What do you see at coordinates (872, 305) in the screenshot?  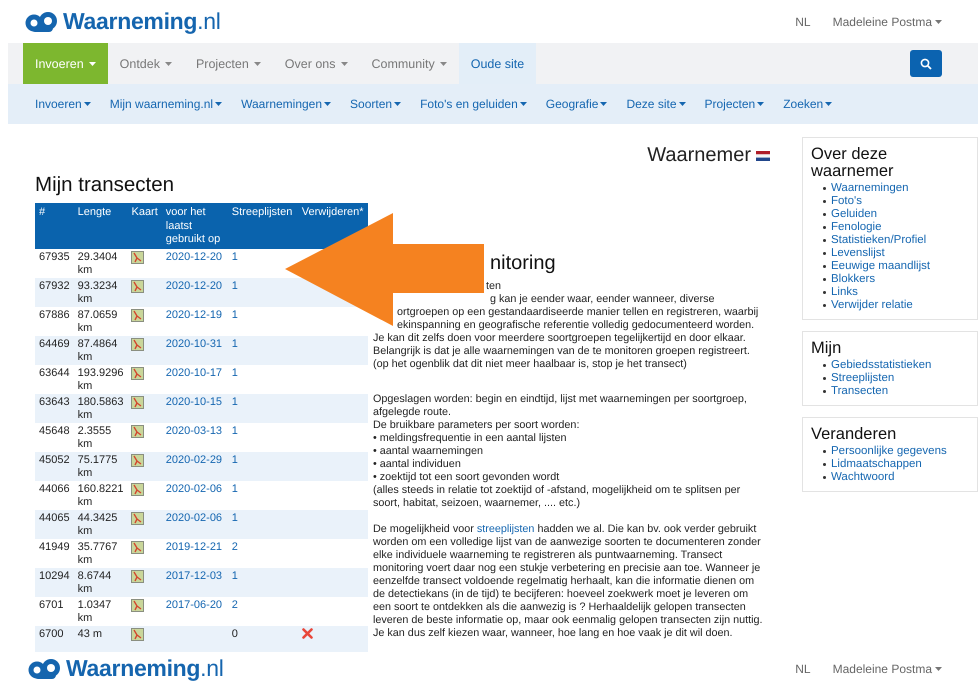 I see `sidebar-link: Verwijder relatie` at bounding box center [872, 305].